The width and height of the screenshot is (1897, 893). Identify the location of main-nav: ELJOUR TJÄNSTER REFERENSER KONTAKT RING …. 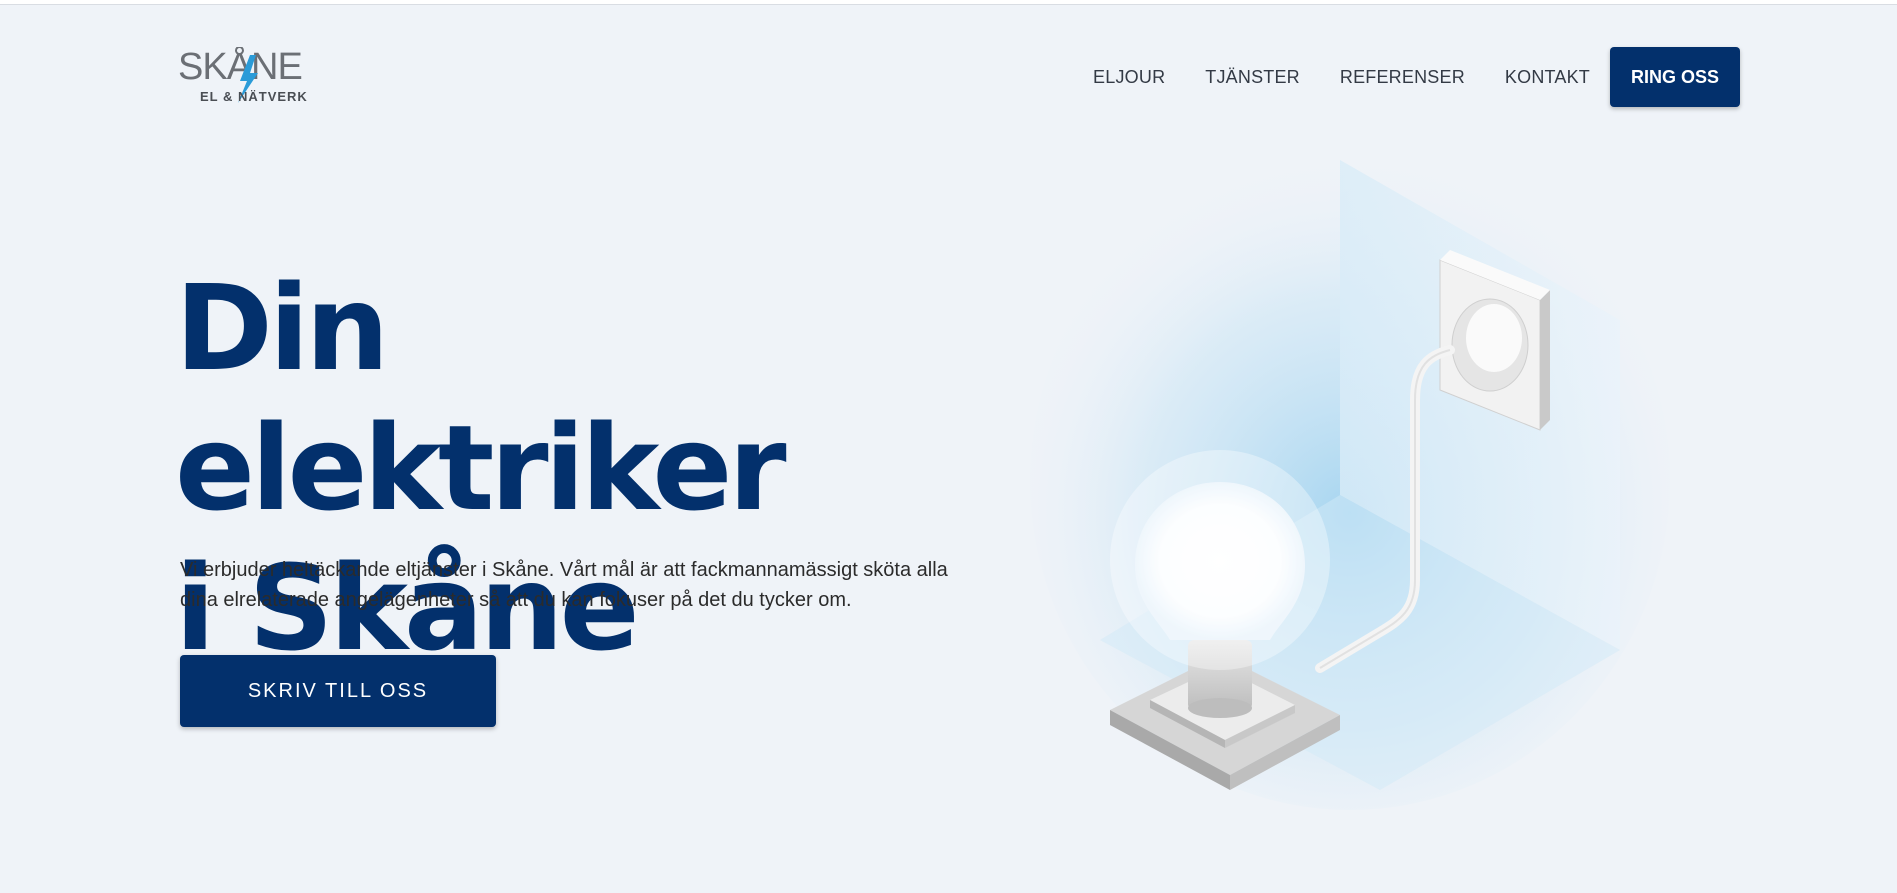
(1416, 77).